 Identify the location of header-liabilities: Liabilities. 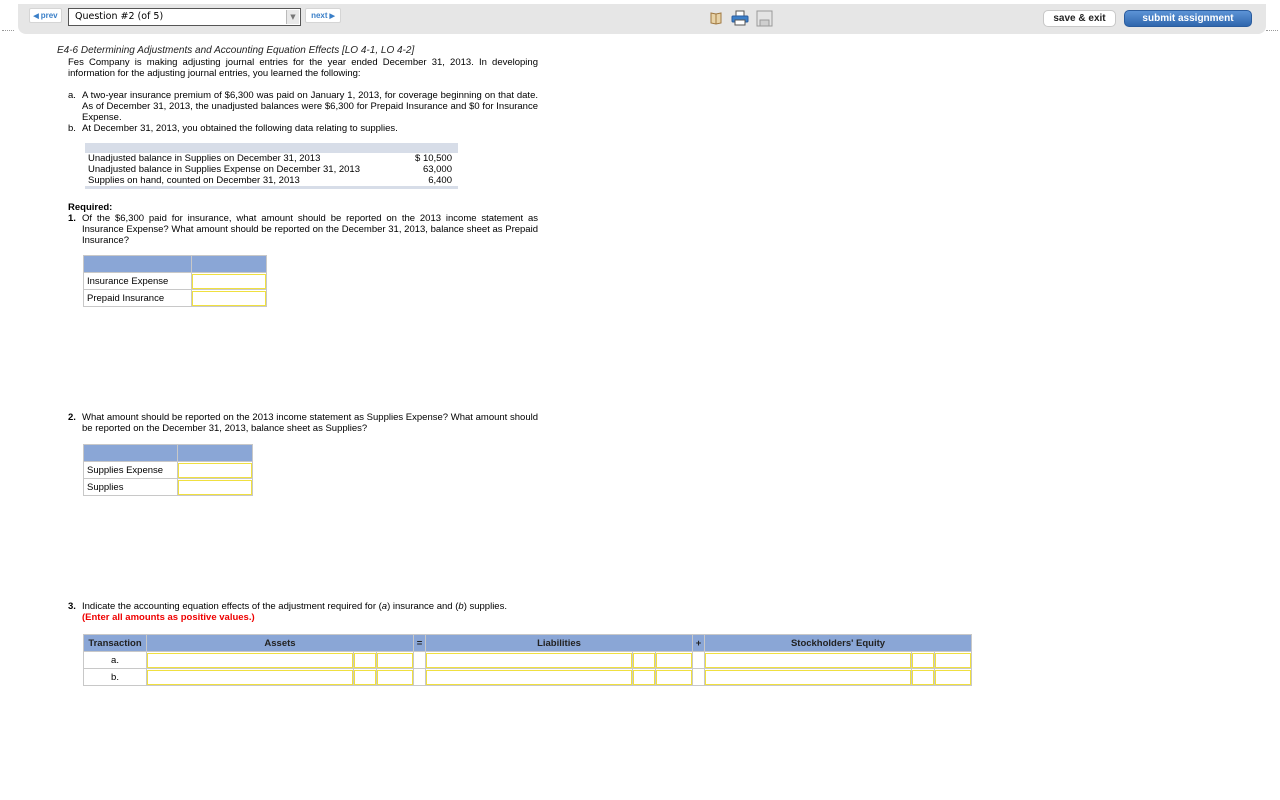
(559, 643).